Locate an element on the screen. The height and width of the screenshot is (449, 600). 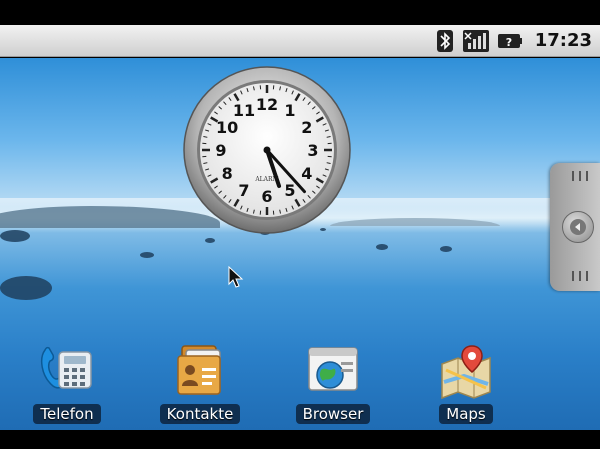
battery-unknown-icon: ? is located at coordinates (510, 41).